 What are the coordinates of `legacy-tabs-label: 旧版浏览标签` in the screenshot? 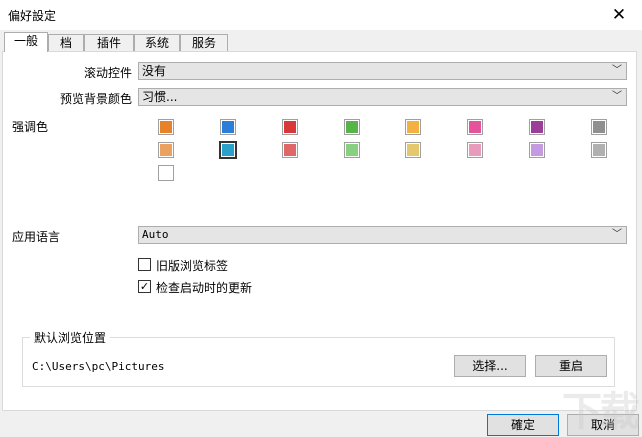 It's located at (192, 266).